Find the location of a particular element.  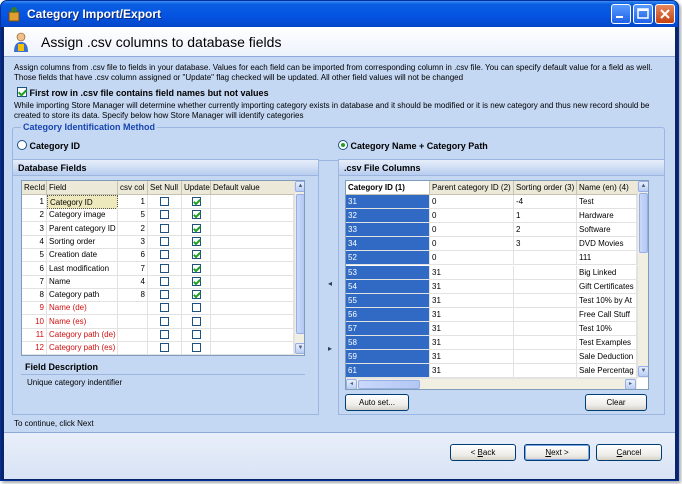

csv-row: 53 31 Big Linked is located at coordinates (491, 272).